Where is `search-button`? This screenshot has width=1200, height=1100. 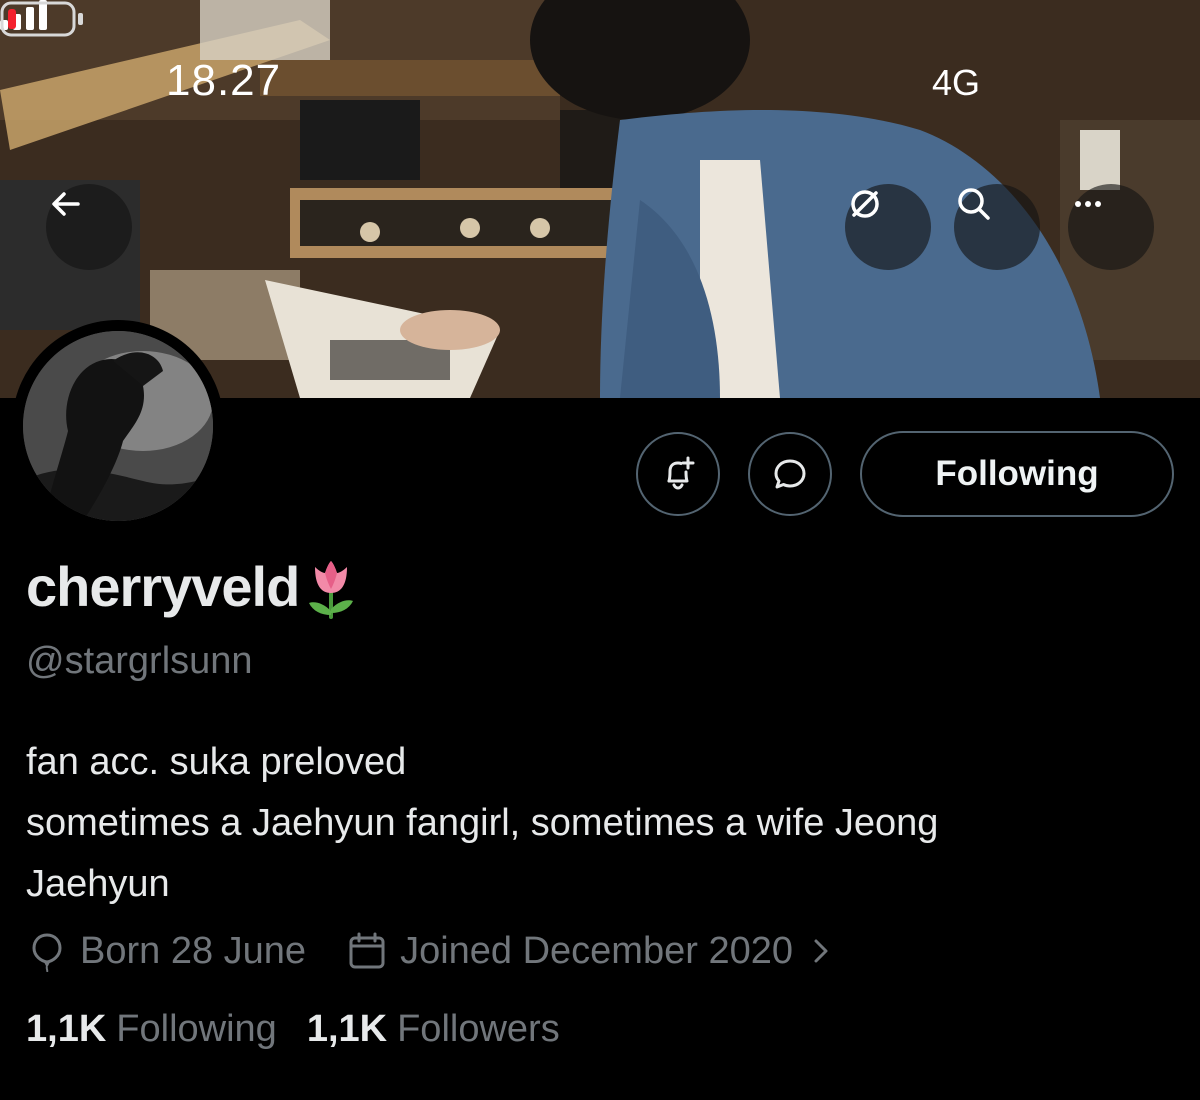 search-button is located at coordinates (997, 227).